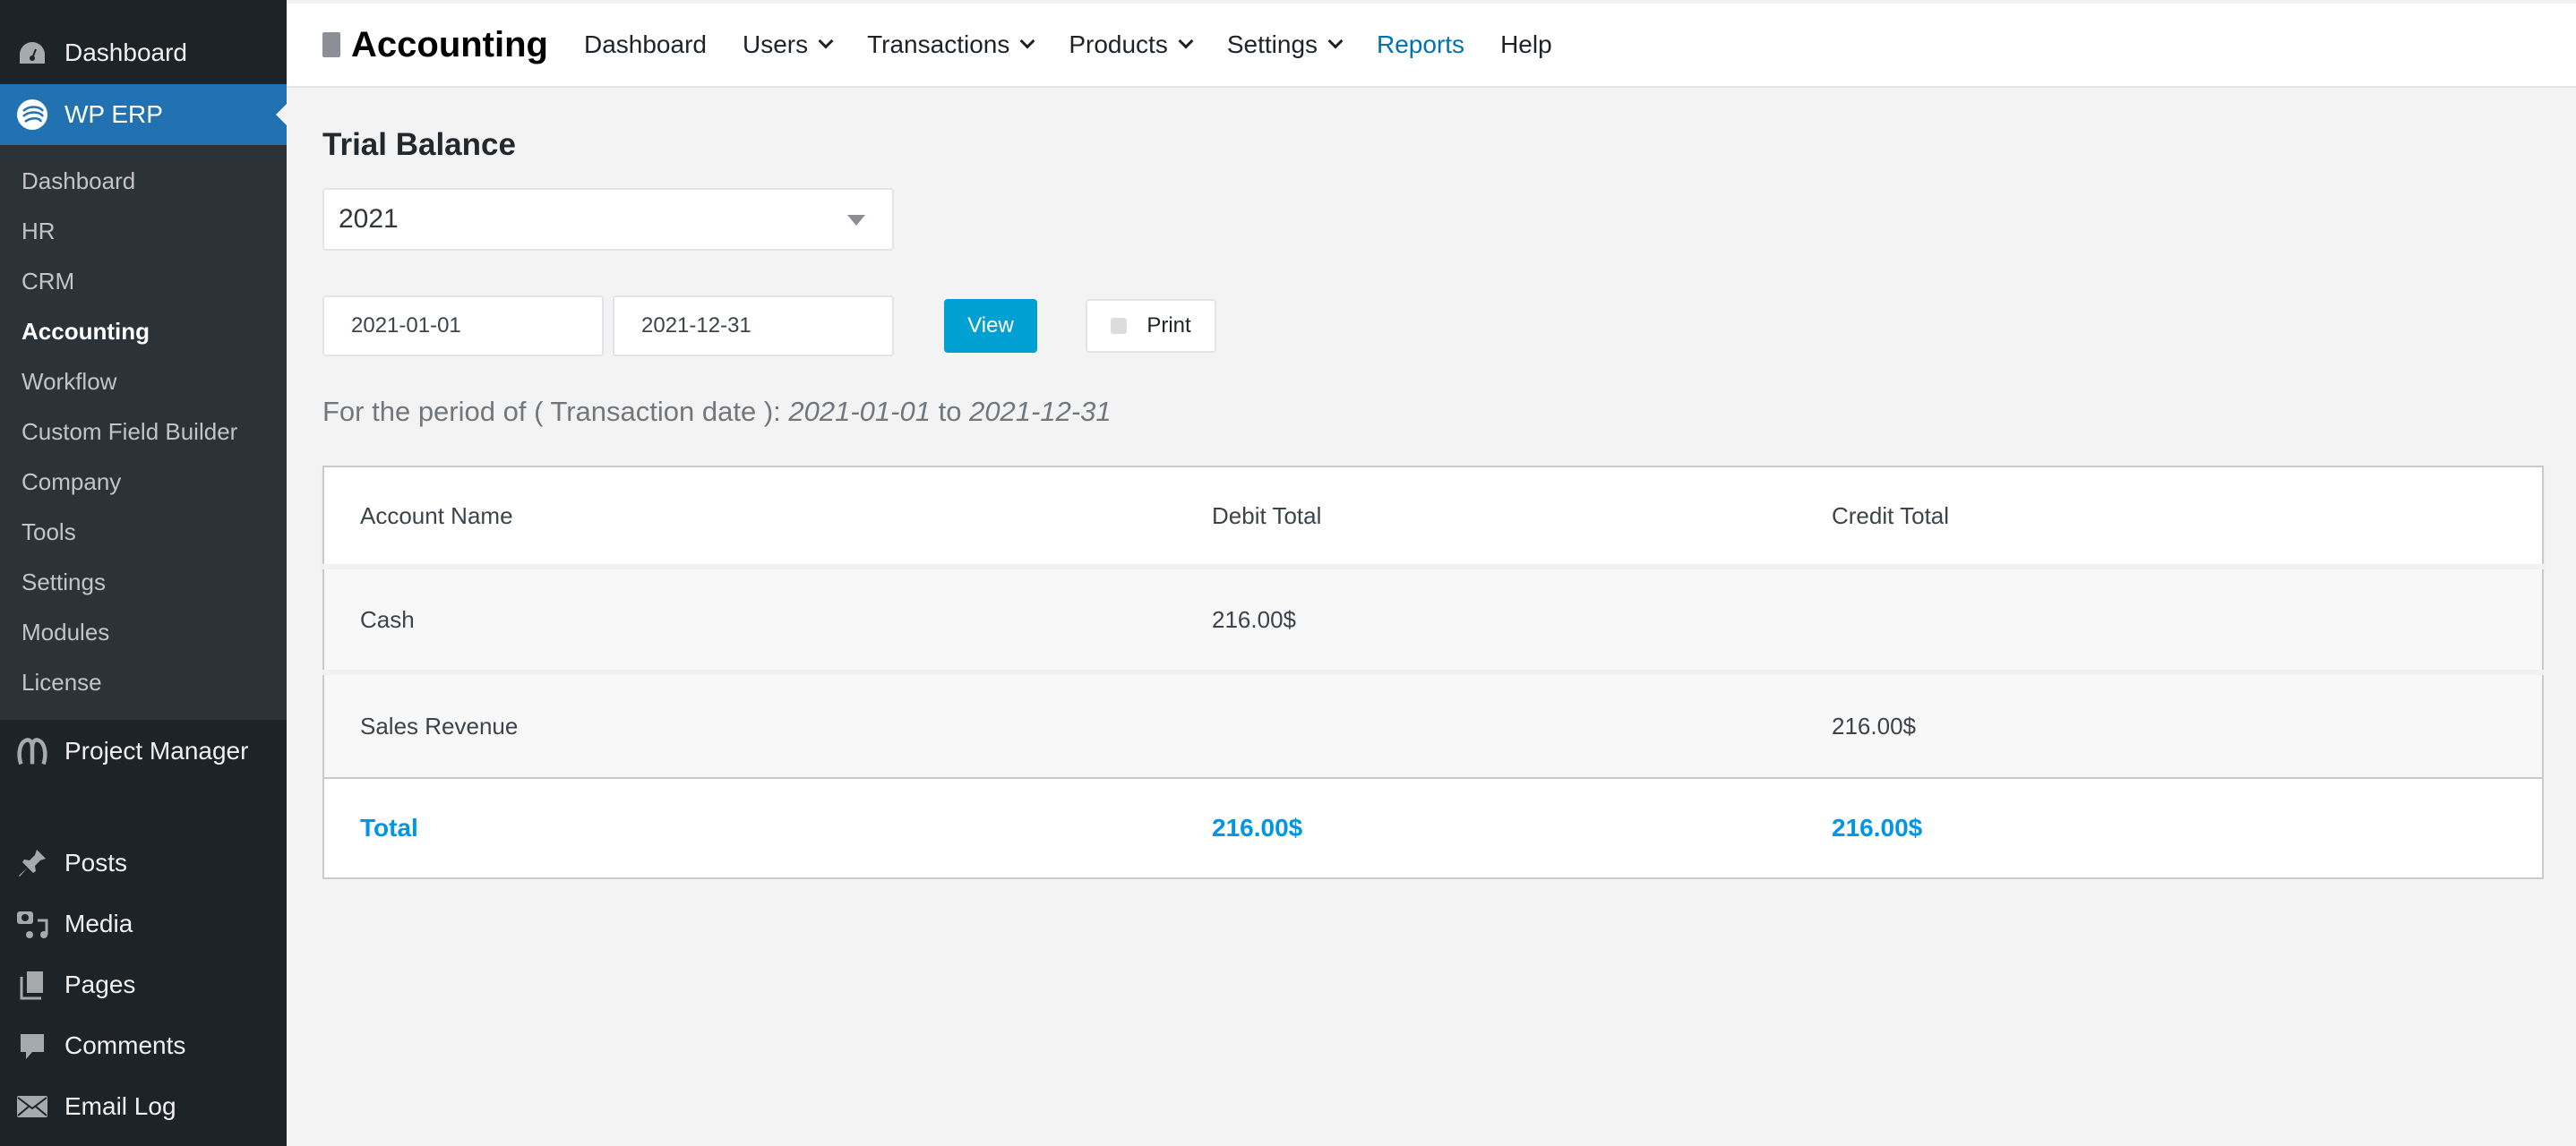  Describe the element at coordinates (120, 1106) in the screenshot. I see `menu-email-log-label: Email Log` at that location.